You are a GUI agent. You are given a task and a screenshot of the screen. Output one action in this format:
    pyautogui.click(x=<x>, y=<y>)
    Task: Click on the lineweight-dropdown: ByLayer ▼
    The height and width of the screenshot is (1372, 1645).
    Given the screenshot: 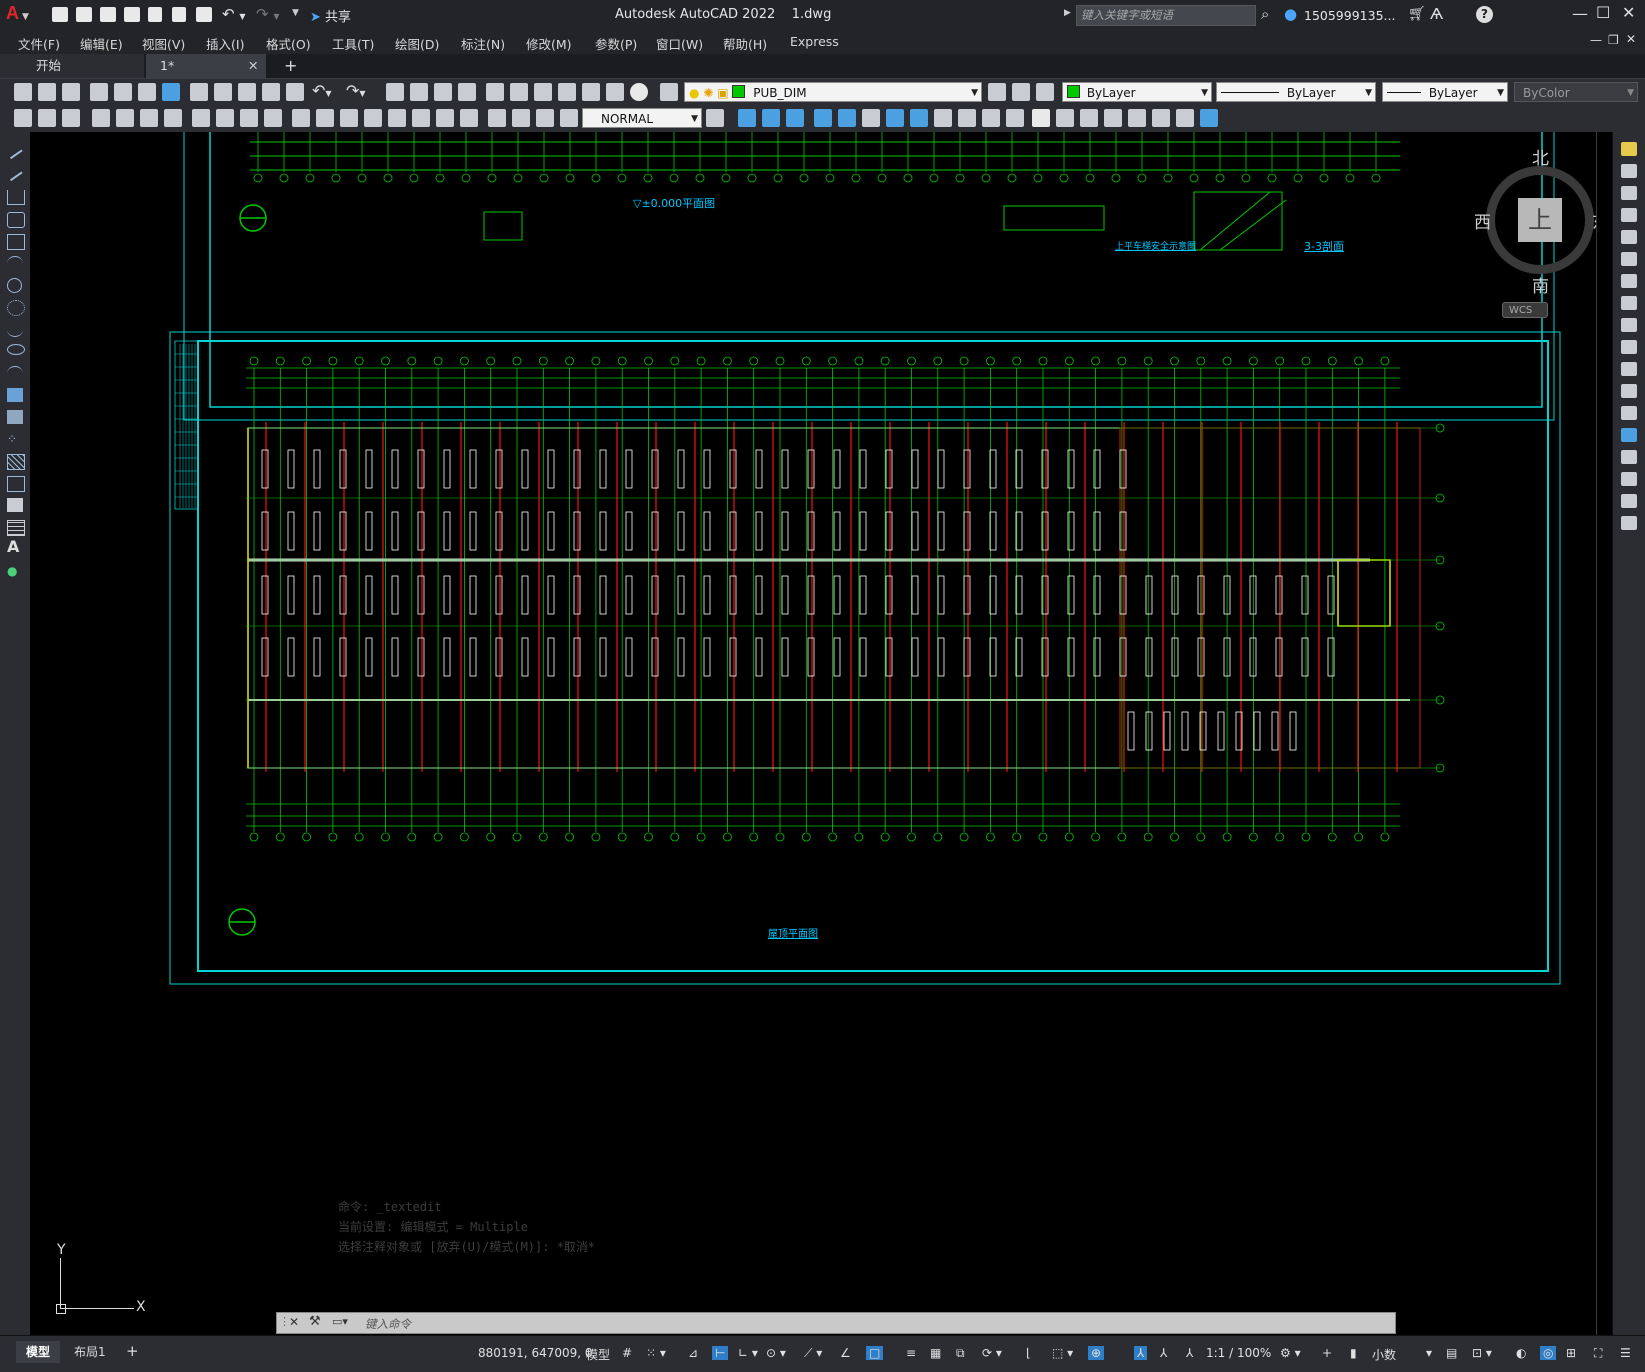 What is the action you would take?
    pyautogui.click(x=1445, y=92)
    